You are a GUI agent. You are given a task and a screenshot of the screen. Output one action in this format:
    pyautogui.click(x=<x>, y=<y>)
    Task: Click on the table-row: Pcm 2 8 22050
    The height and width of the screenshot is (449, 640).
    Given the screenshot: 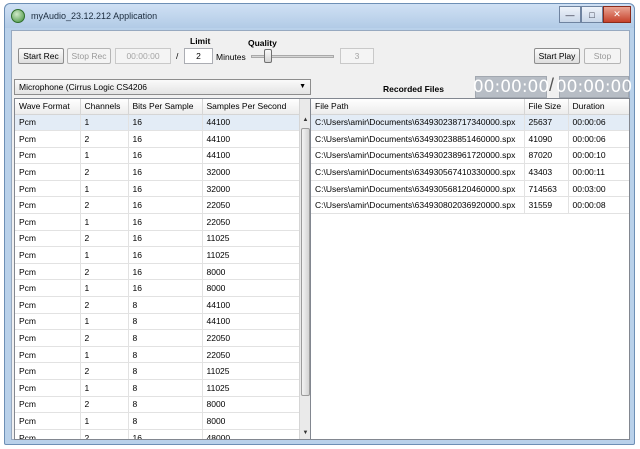 What is the action you would take?
    pyautogui.click(x=157, y=338)
    